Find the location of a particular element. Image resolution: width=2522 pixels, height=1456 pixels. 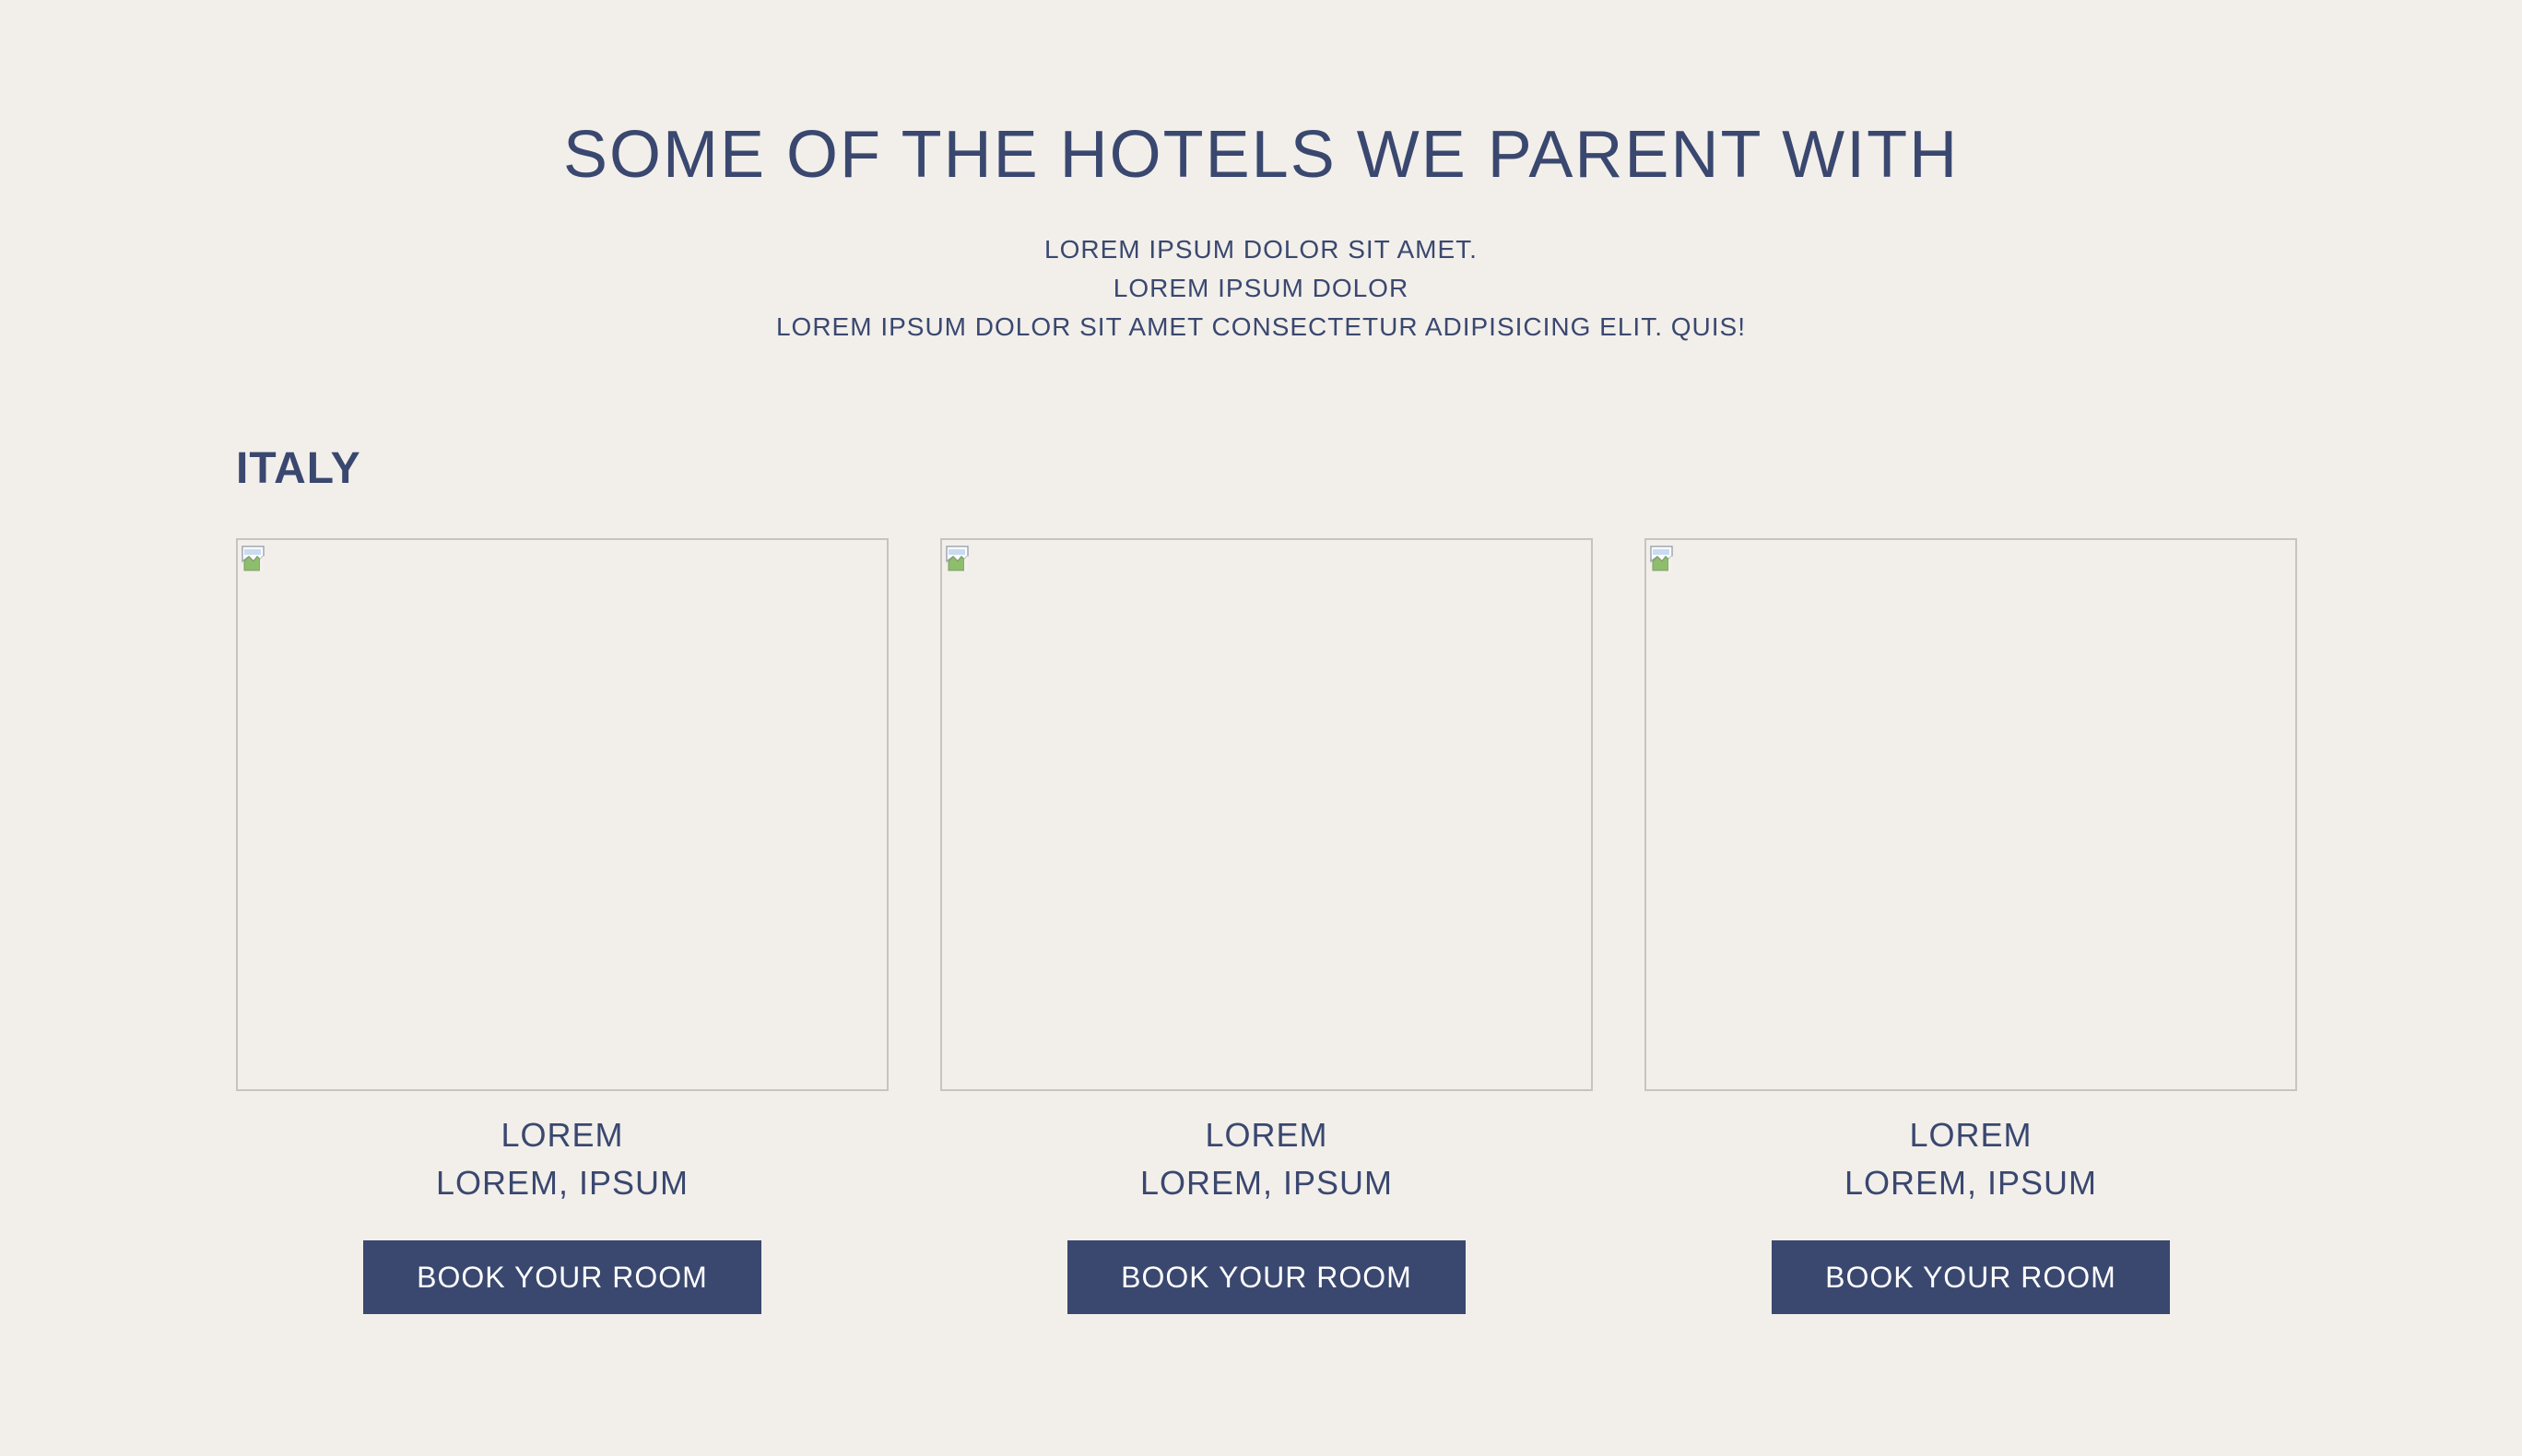

intro-line: LOREM IPSUM DOLOR is located at coordinates (1261, 288).